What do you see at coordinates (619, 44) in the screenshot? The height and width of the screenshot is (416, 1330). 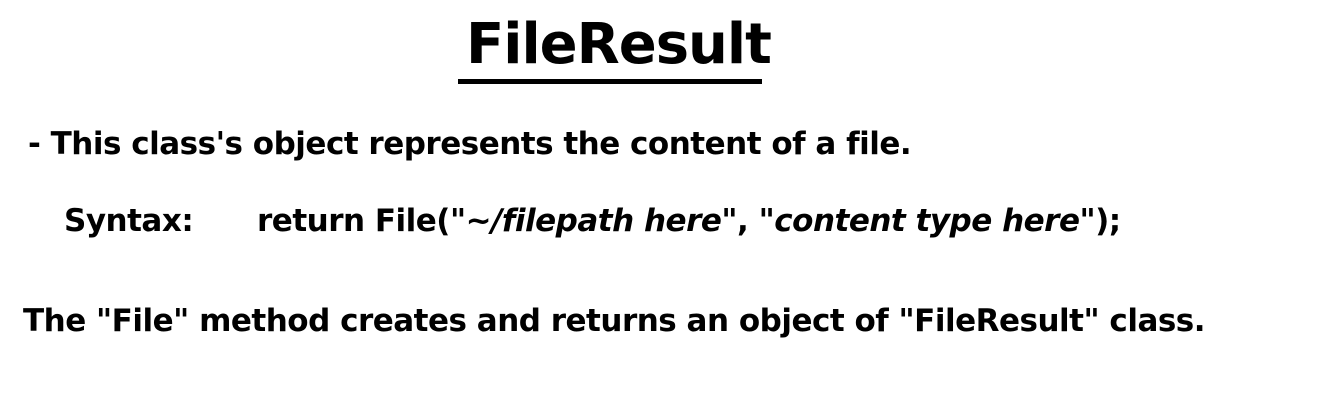 I see `page-title: FileResult` at bounding box center [619, 44].